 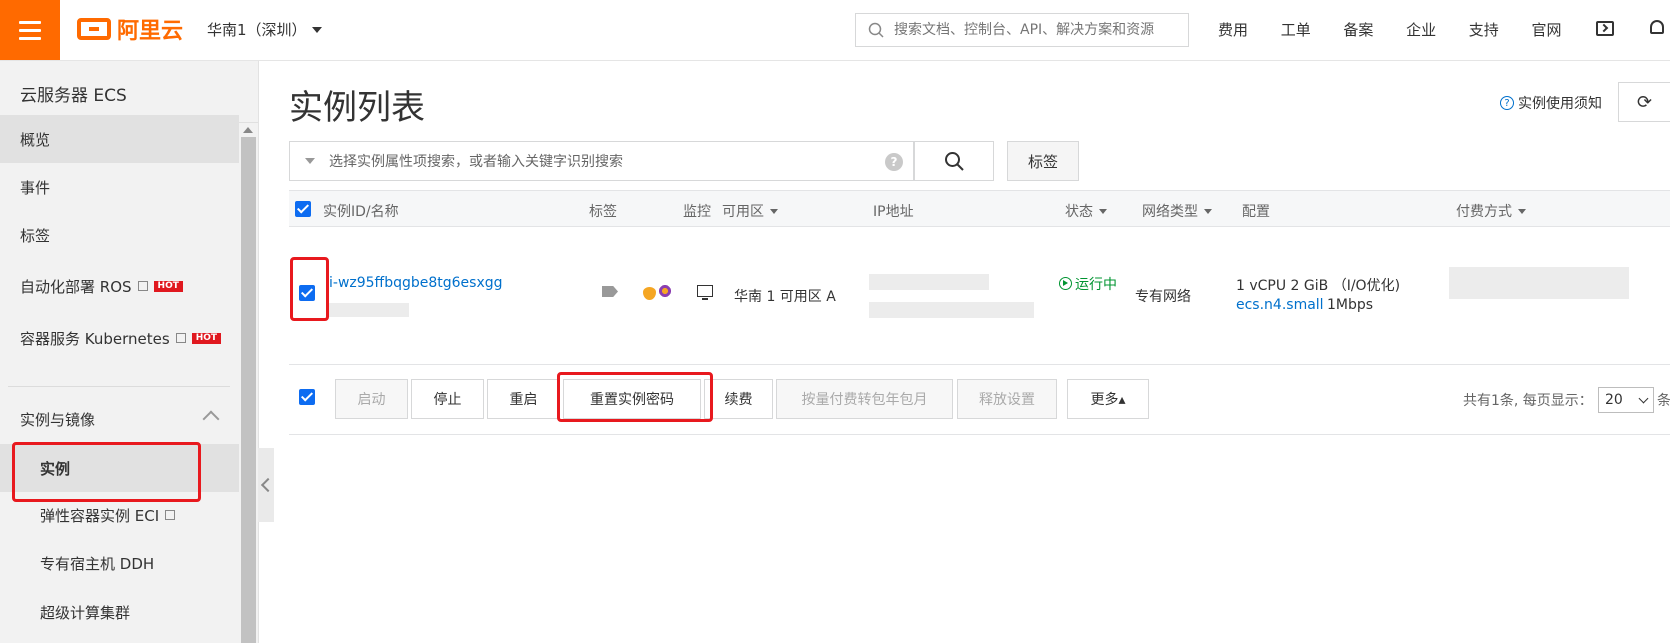 I want to click on cloud-monitor-icon, so click(x=665, y=291).